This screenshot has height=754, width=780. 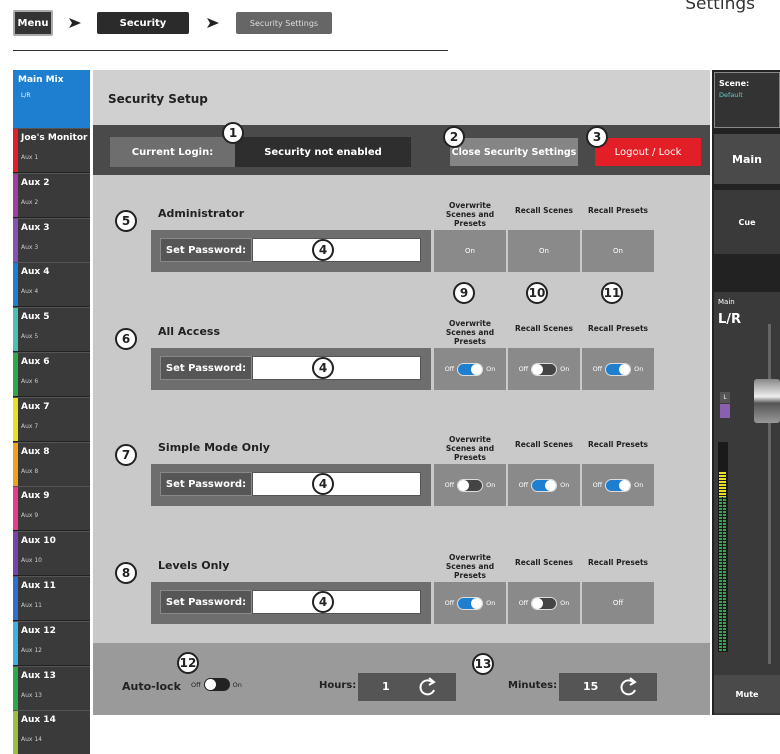 I want to click on breadcrumb-security-settings: Security Settings, so click(x=284, y=23).